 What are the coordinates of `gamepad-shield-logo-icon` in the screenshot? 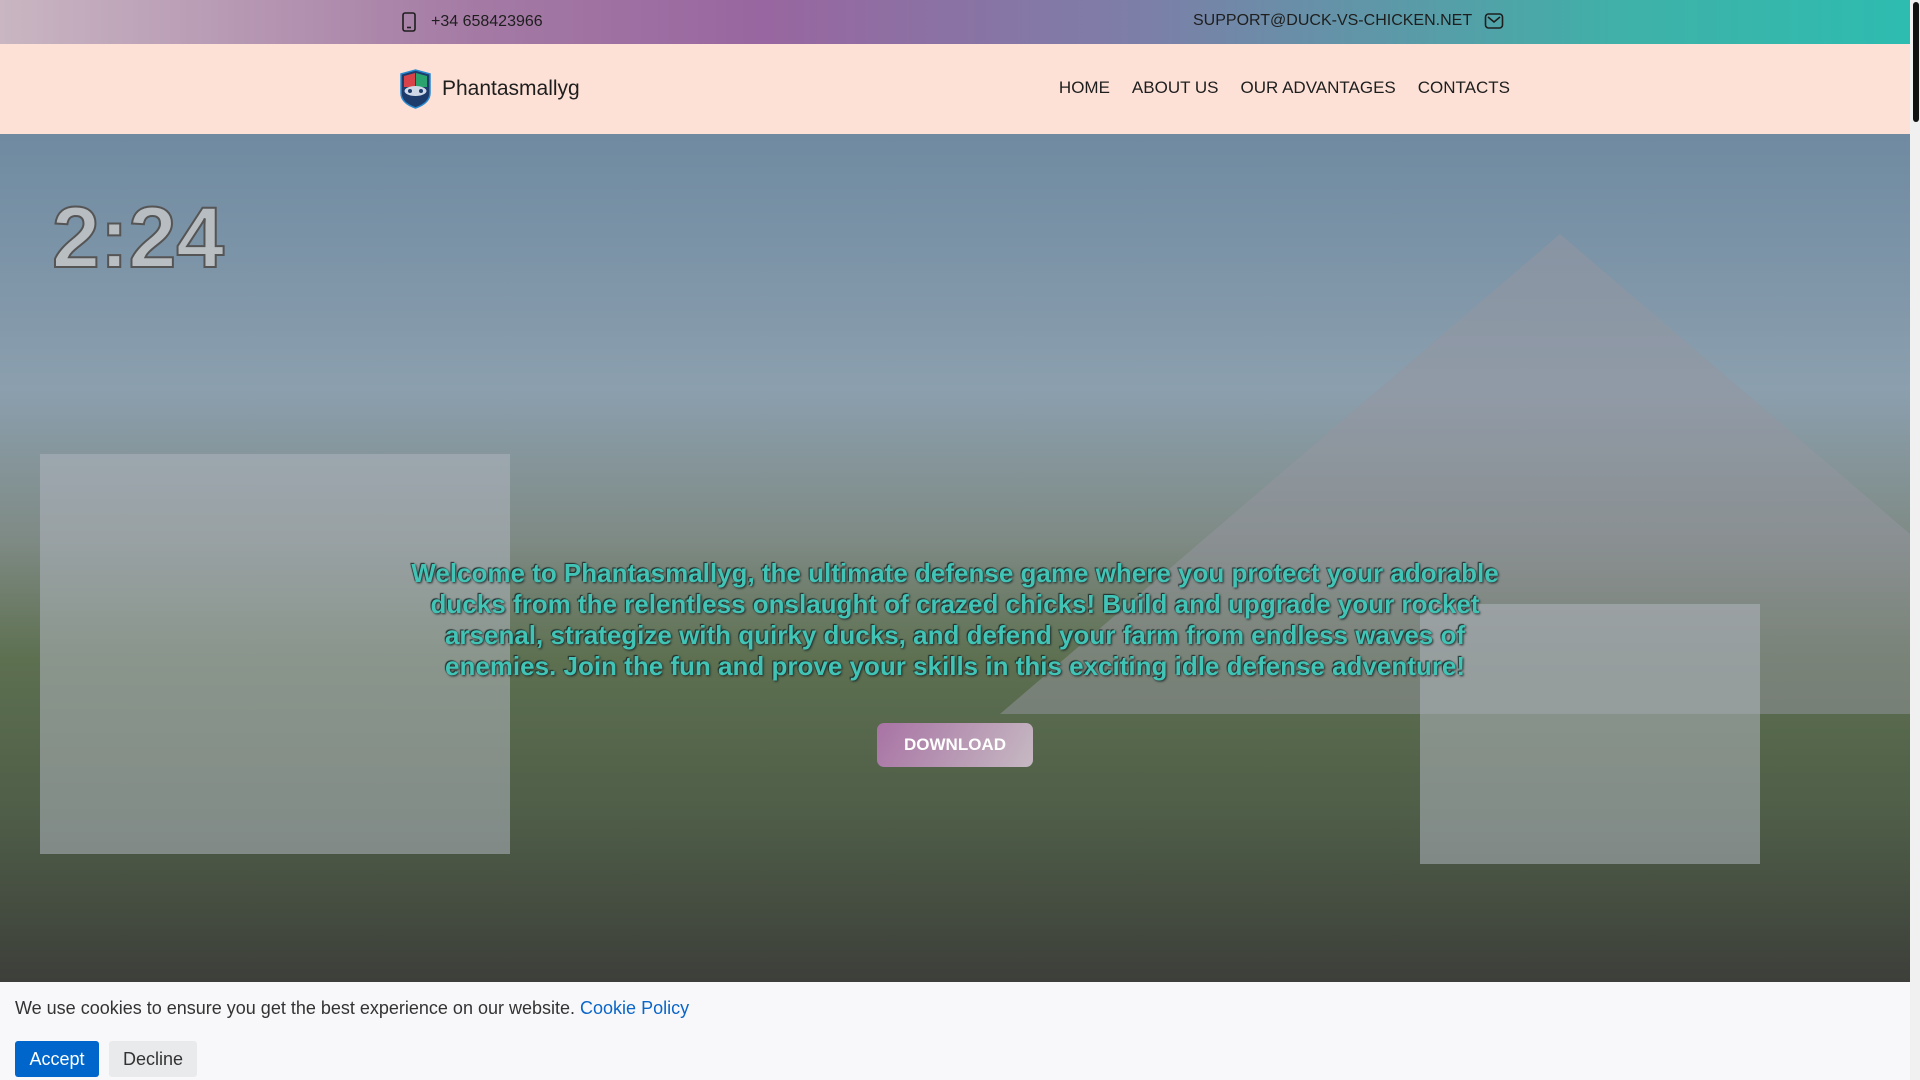 It's located at (415, 89).